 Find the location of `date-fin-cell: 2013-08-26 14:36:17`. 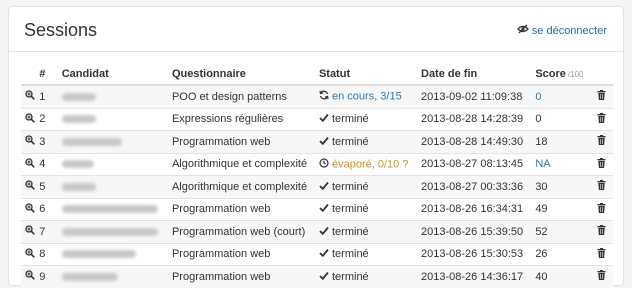

date-fin-cell: 2013-08-26 14:36:17 is located at coordinates (474, 276).